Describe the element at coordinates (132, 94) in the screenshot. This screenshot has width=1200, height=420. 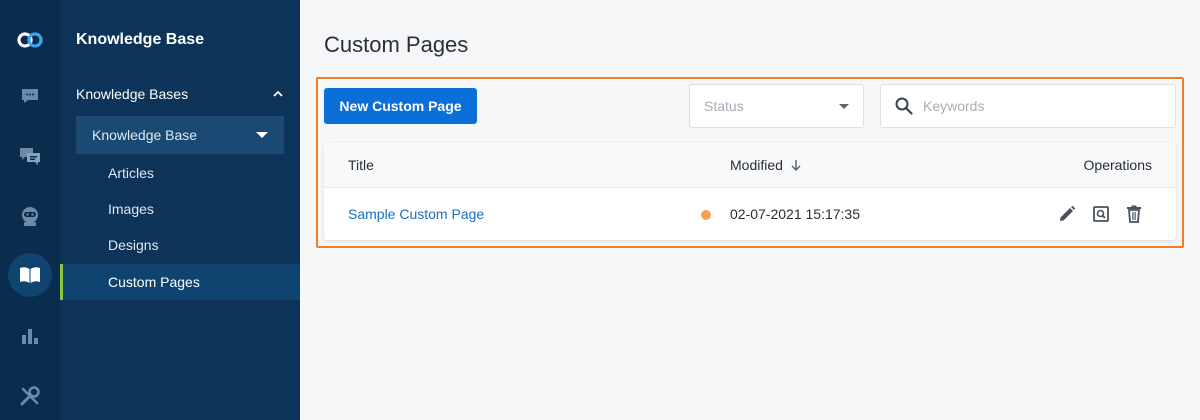
I see `section-label: Knowledge Bases` at that location.